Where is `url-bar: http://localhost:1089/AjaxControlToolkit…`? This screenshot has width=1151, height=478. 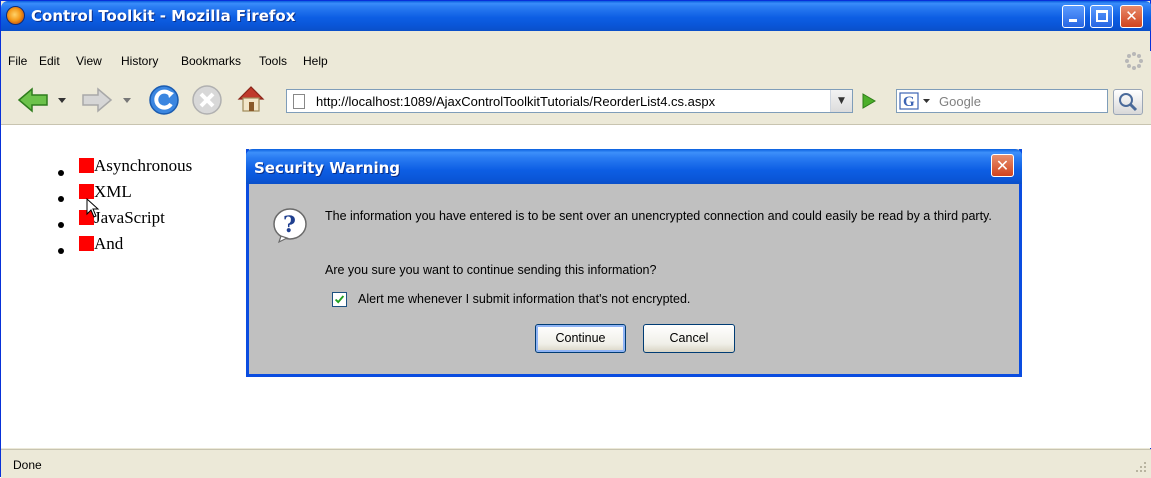
url-bar: http://localhost:1089/AjaxControlToolkit… is located at coordinates (569, 101).